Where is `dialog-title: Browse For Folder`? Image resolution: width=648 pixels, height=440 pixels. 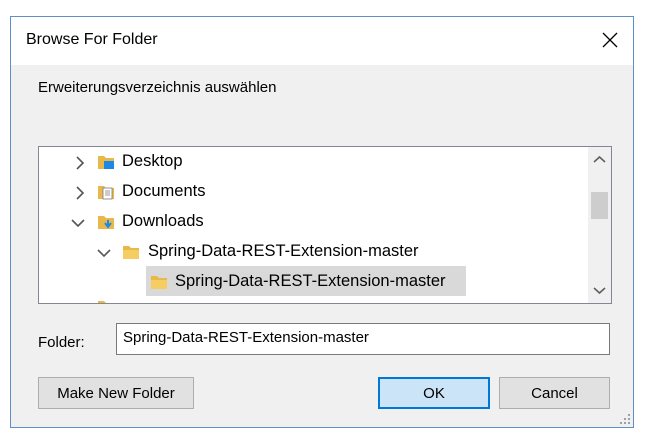
dialog-title: Browse For Folder is located at coordinates (92, 39).